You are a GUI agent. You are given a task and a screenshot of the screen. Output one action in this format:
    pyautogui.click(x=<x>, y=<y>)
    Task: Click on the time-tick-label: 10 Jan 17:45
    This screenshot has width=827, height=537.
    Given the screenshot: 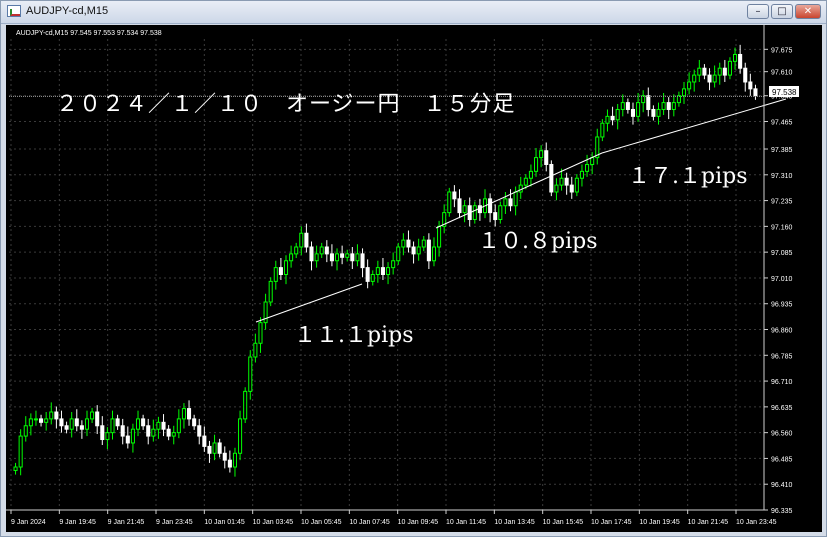 What is the action you would take?
    pyautogui.click(x=611, y=522)
    